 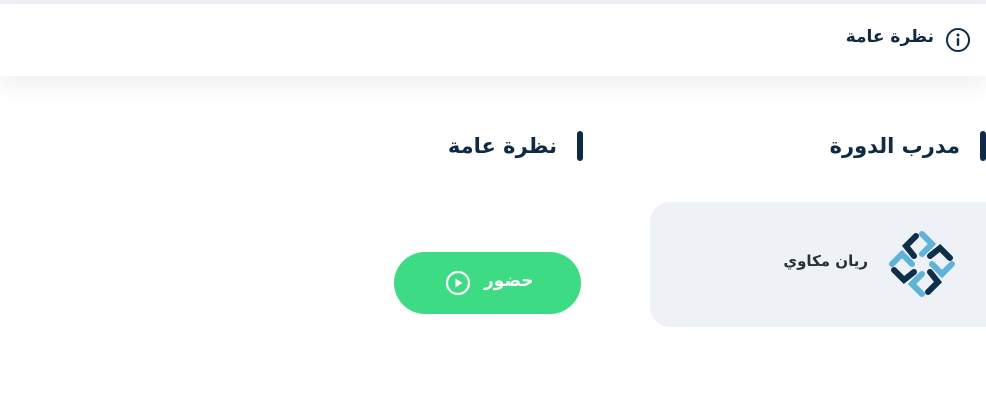 I want to click on info-circle-icon, so click(x=958, y=40).